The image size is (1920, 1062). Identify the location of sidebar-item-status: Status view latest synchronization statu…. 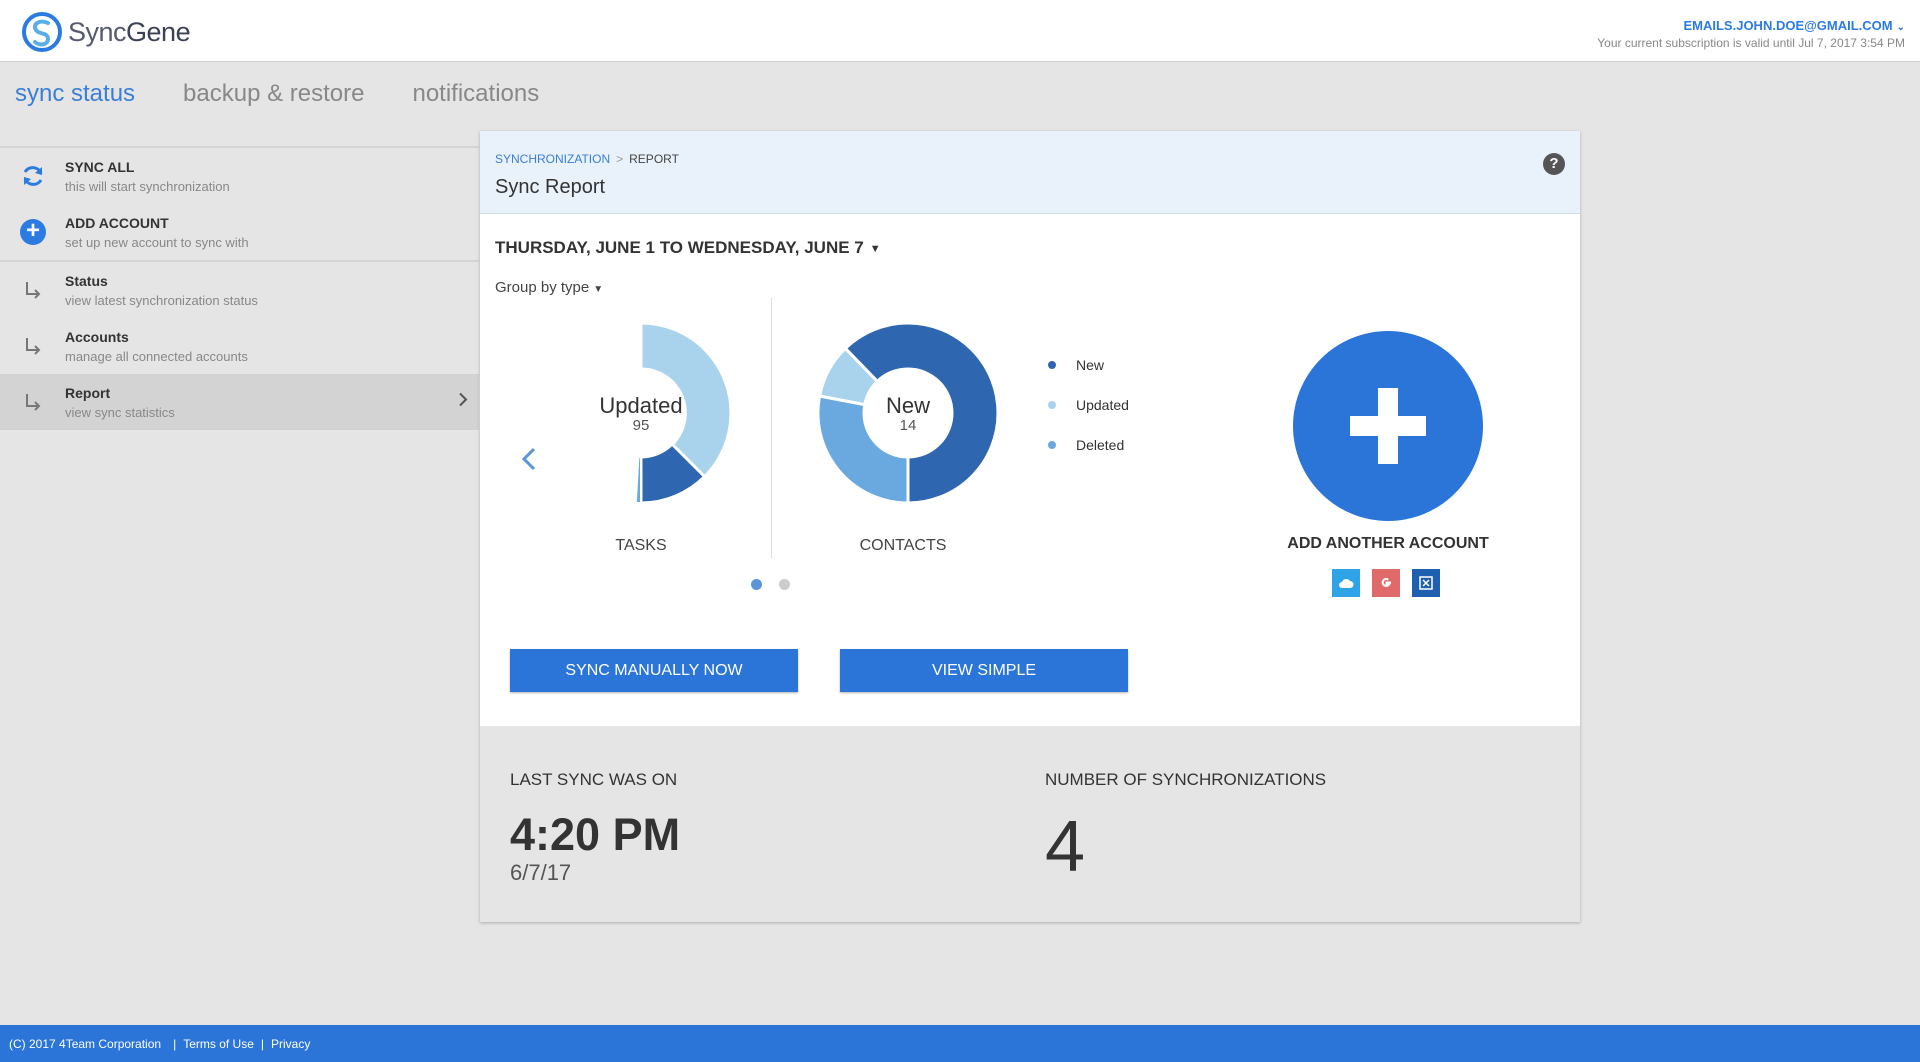
(239, 290).